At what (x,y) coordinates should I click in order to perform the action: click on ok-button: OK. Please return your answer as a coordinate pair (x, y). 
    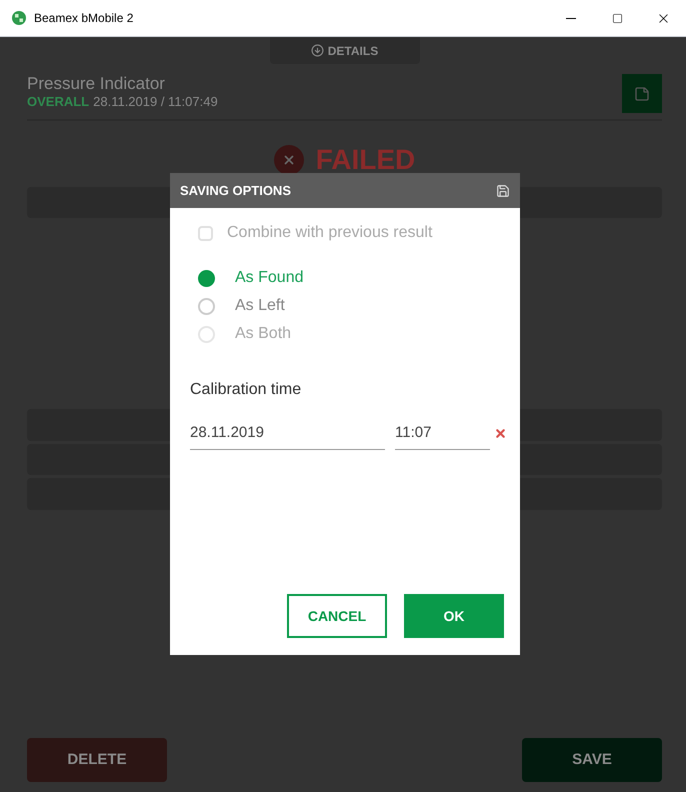
    Looking at the image, I should click on (454, 616).